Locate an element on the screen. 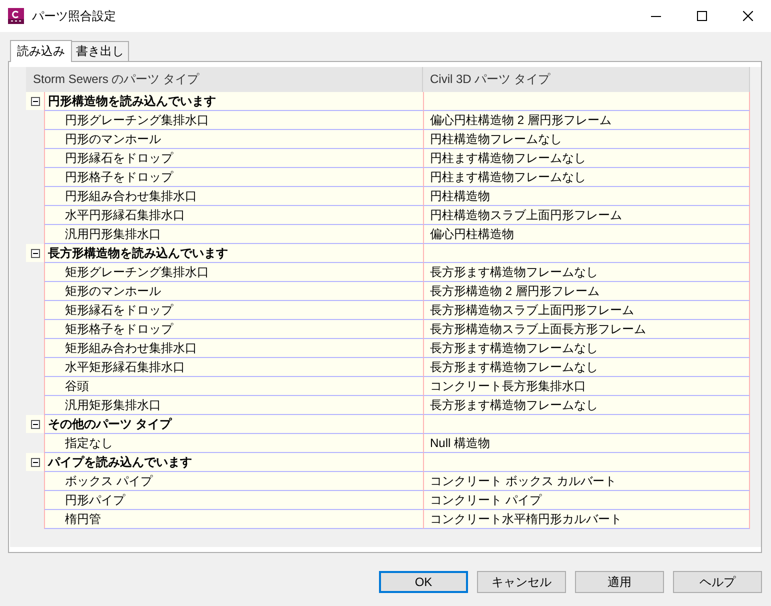 The width and height of the screenshot is (771, 606). tab: 書き出し is located at coordinates (100, 51).